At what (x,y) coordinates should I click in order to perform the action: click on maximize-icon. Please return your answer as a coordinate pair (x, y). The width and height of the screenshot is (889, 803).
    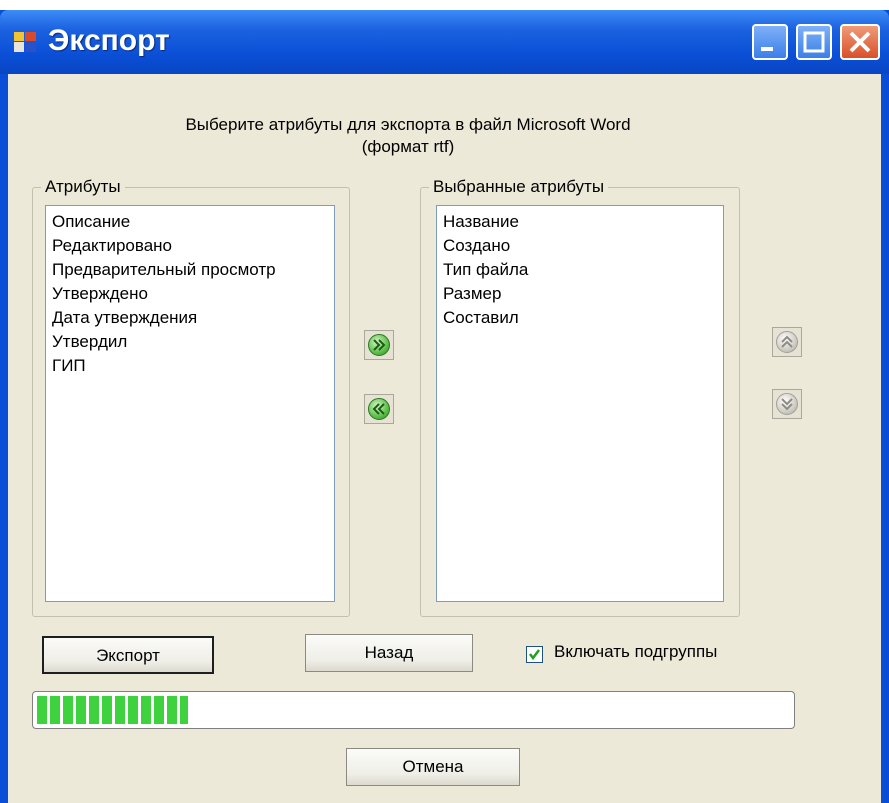
    Looking at the image, I should click on (814, 42).